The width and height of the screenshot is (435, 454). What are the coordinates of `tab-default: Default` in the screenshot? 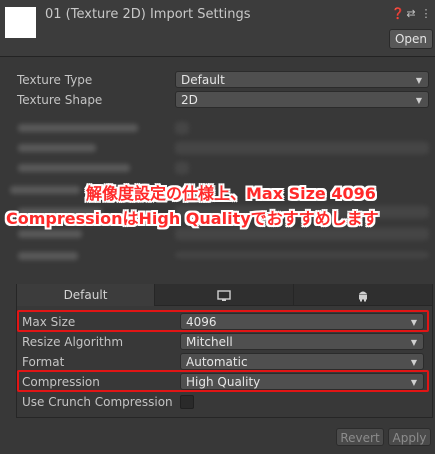 It's located at (86, 295).